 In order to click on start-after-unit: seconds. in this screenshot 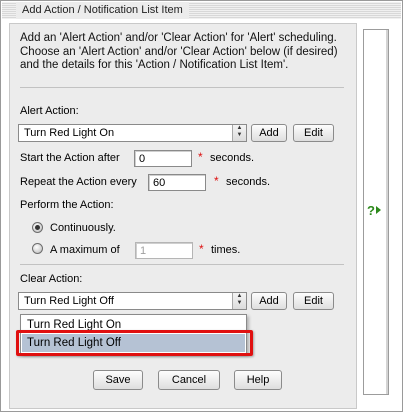, I will do `click(232, 158)`.